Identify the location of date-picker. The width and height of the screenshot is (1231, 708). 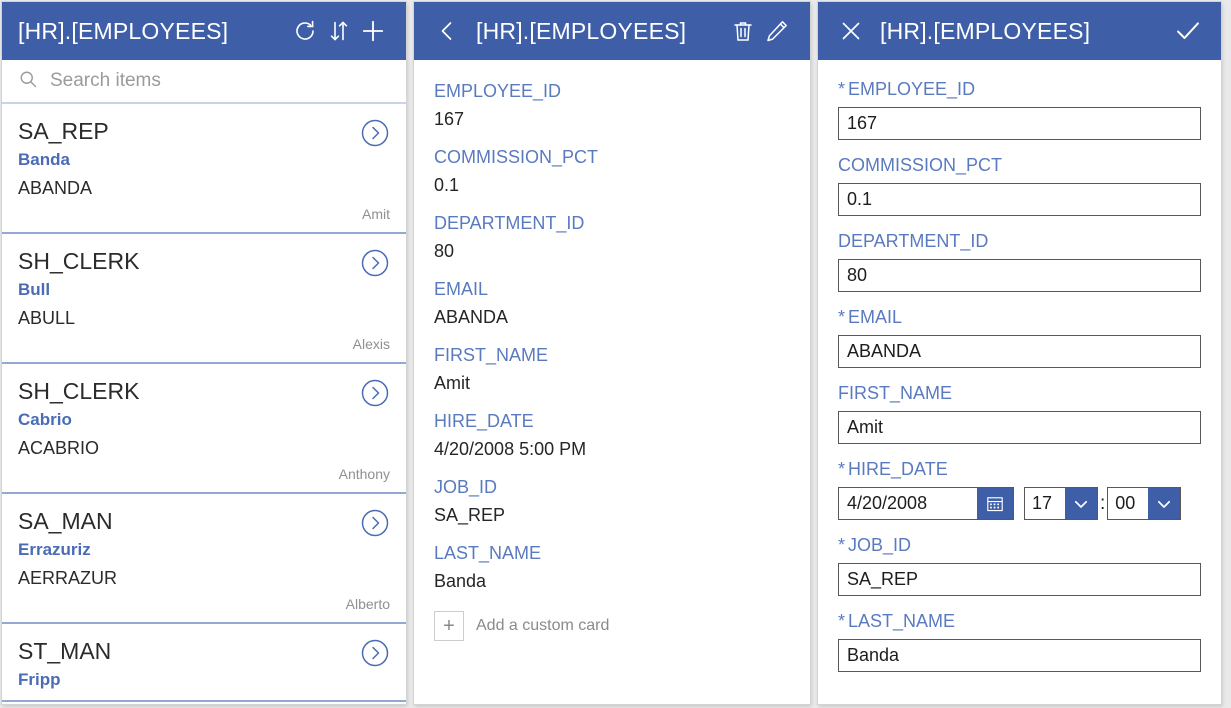
(926, 503).